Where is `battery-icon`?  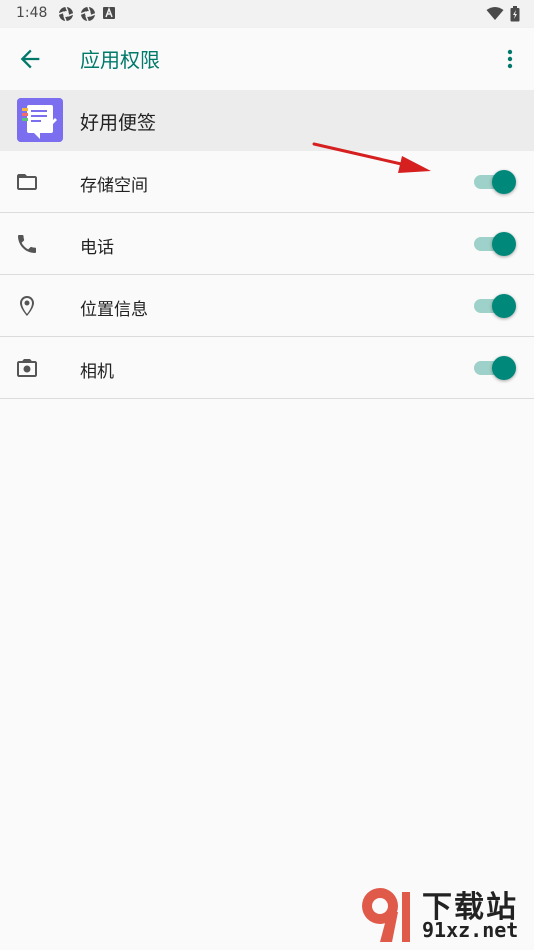 battery-icon is located at coordinates (515, 14).